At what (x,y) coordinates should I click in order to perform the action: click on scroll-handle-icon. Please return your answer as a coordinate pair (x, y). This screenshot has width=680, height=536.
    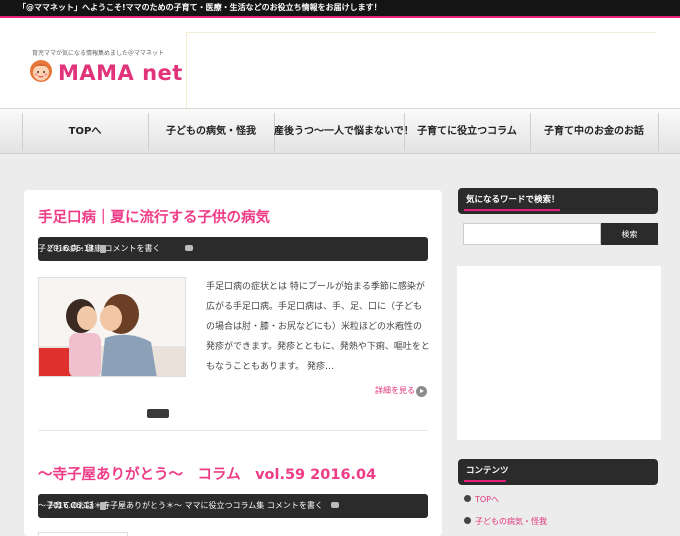
    Looking at the image, I should click on (158, 413).